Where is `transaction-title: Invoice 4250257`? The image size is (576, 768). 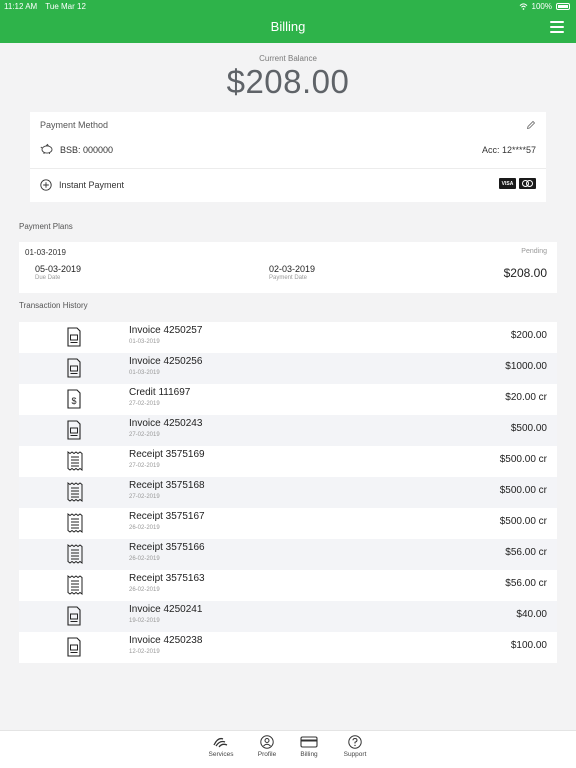
transaction-title: Invoice 4250257 is located at coordinates (166, 330).